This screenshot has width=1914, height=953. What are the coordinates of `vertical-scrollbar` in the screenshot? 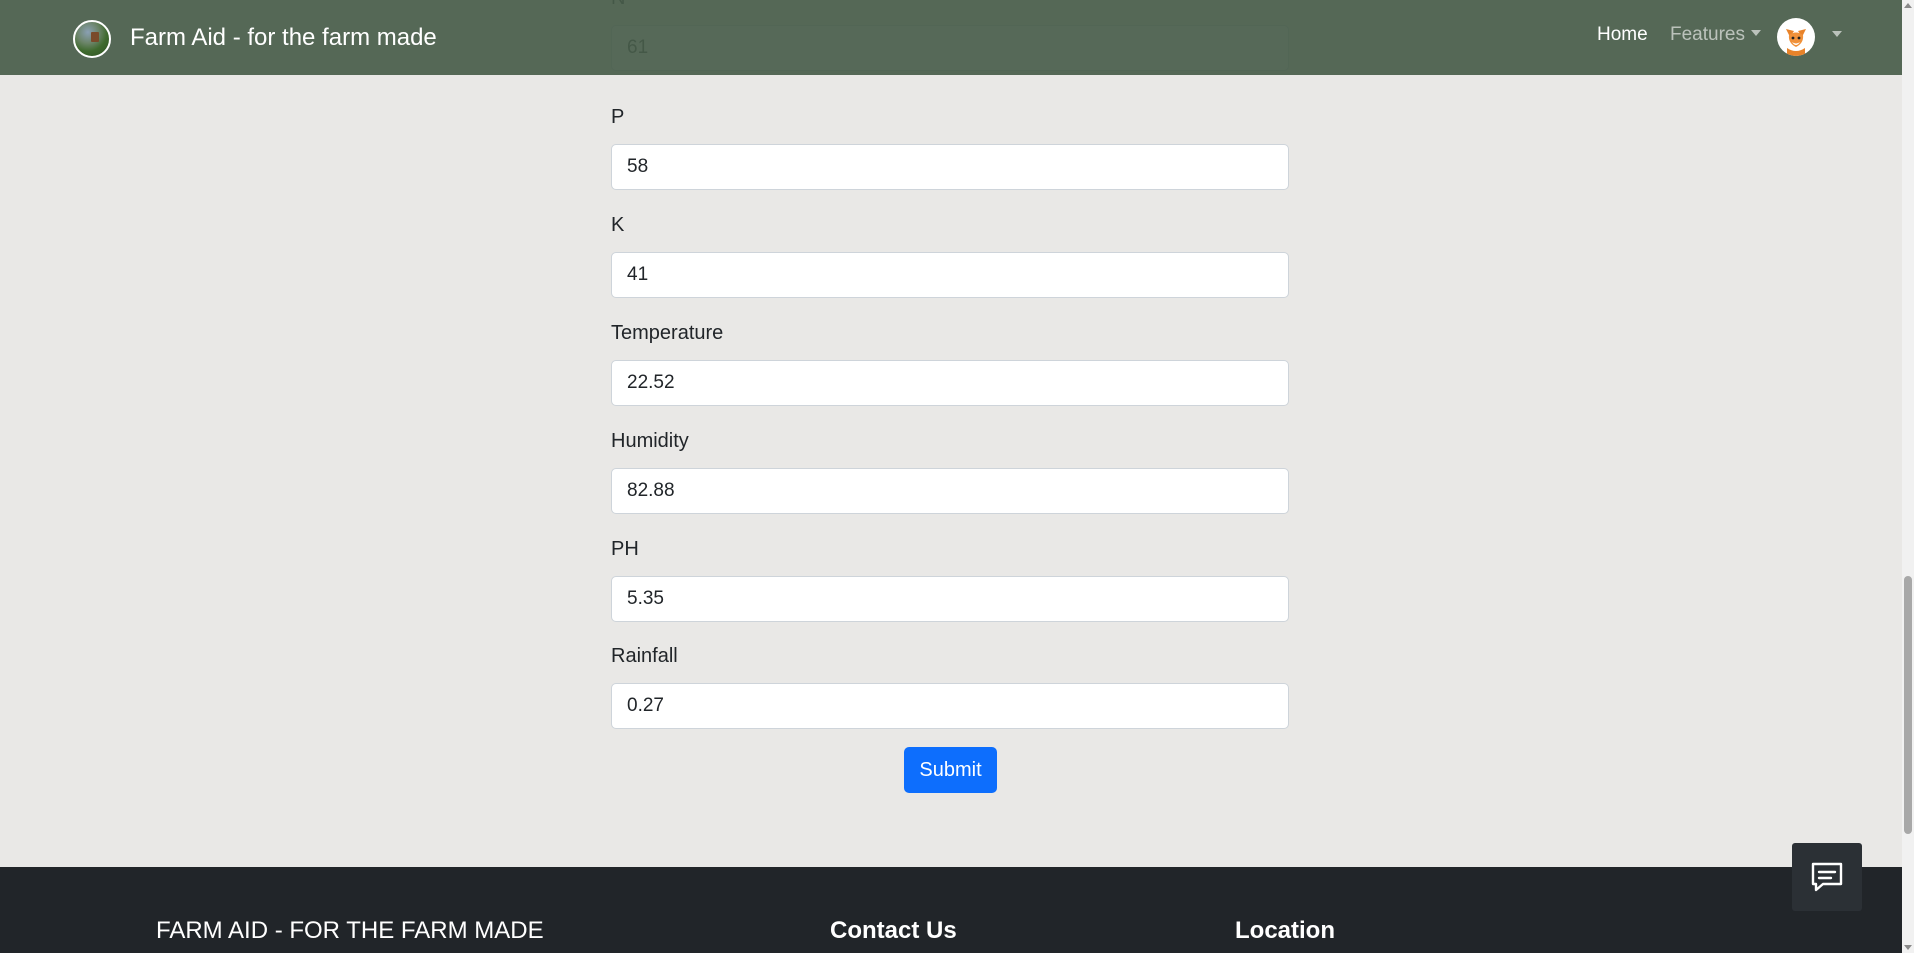 It's located at (1908, 476).